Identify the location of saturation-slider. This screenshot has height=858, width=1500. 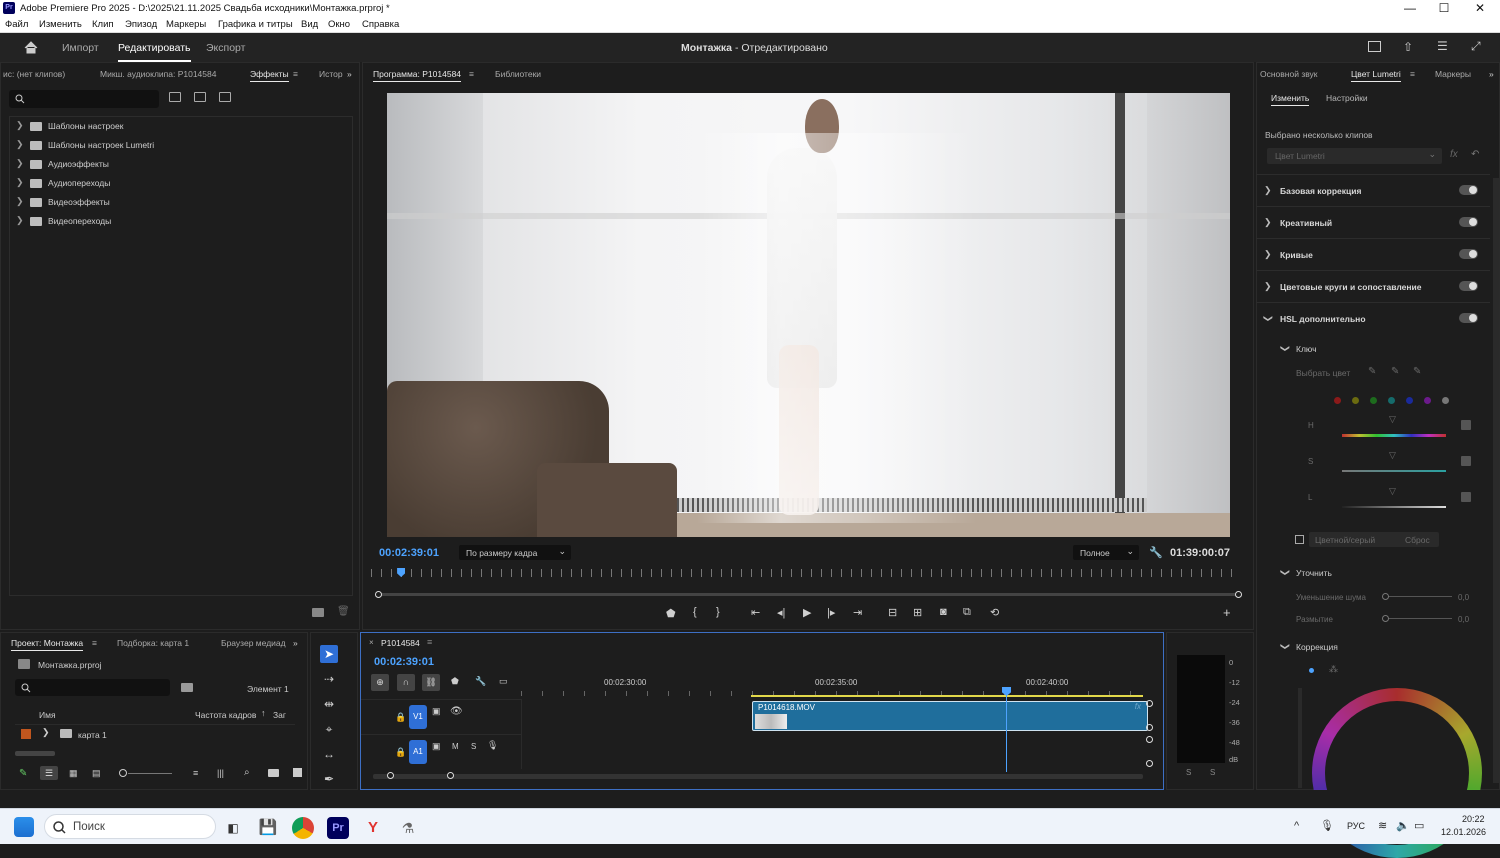
(1394, 471).